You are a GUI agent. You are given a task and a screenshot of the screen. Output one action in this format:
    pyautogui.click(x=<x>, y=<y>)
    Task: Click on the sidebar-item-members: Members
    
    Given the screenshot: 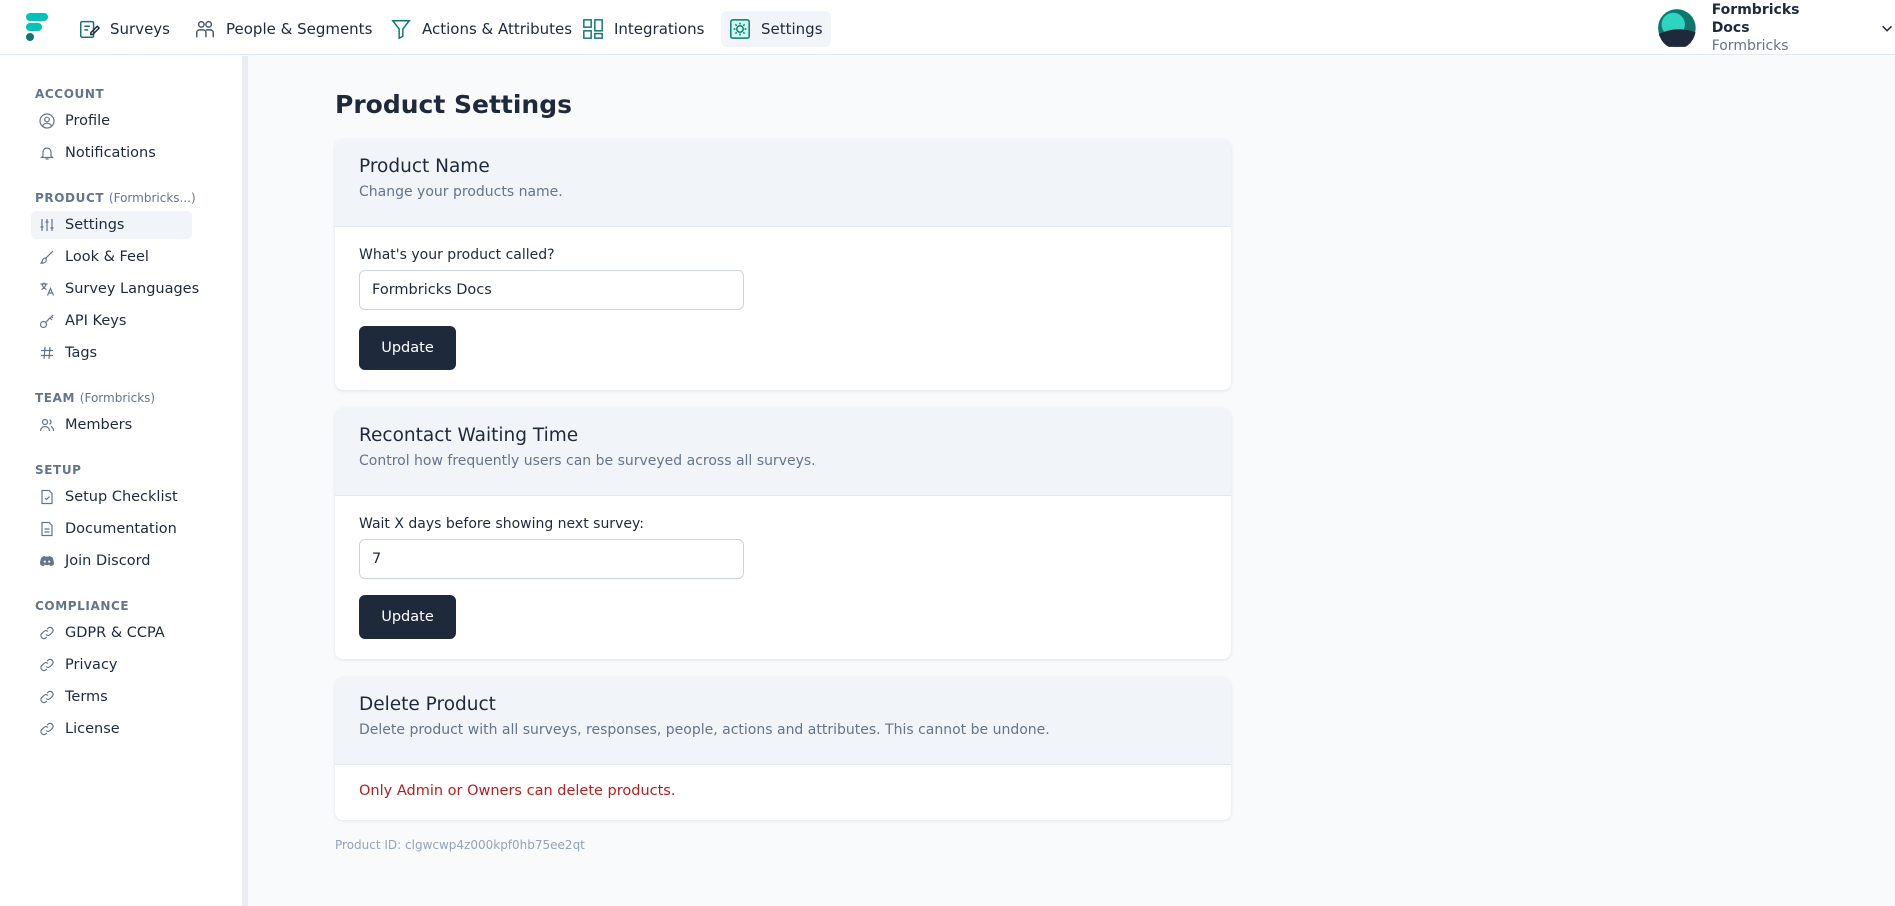 What is the action you would take?
    pyautogui.click(x=86, y=425)
    